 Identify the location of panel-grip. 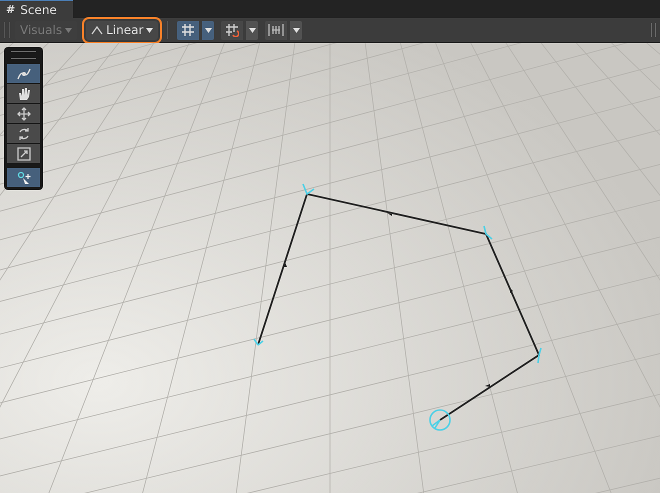
(23, 55).